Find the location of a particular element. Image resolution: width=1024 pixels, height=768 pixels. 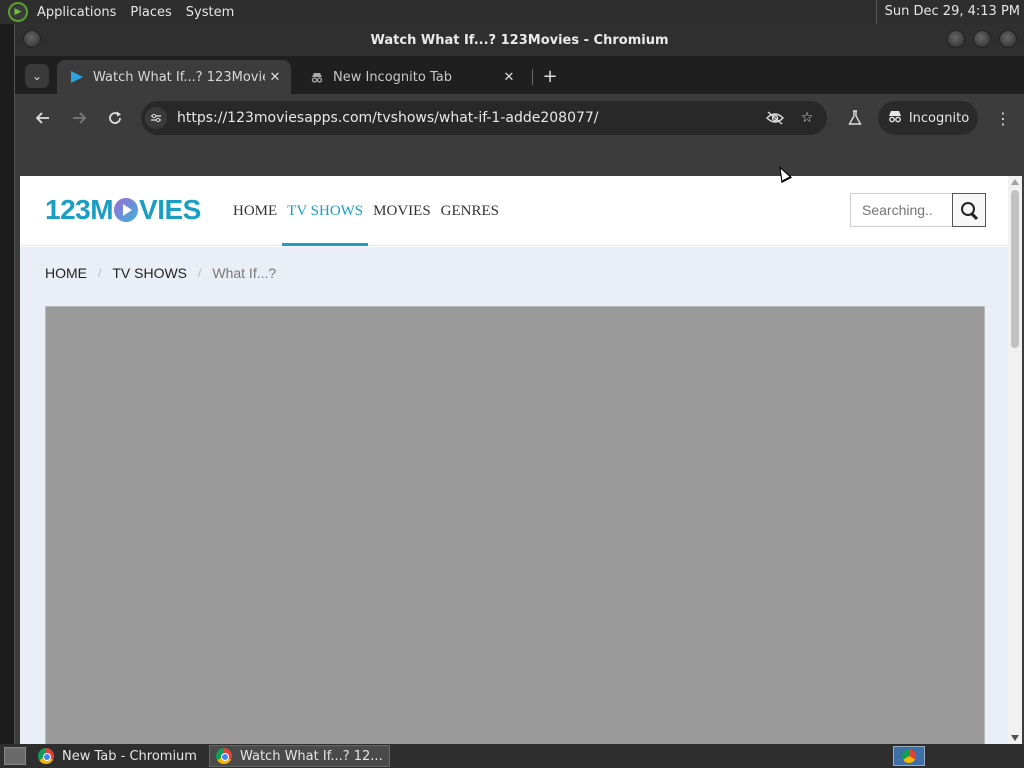

breadcrumb-current: What If...? is located at coordinates (244, 273).